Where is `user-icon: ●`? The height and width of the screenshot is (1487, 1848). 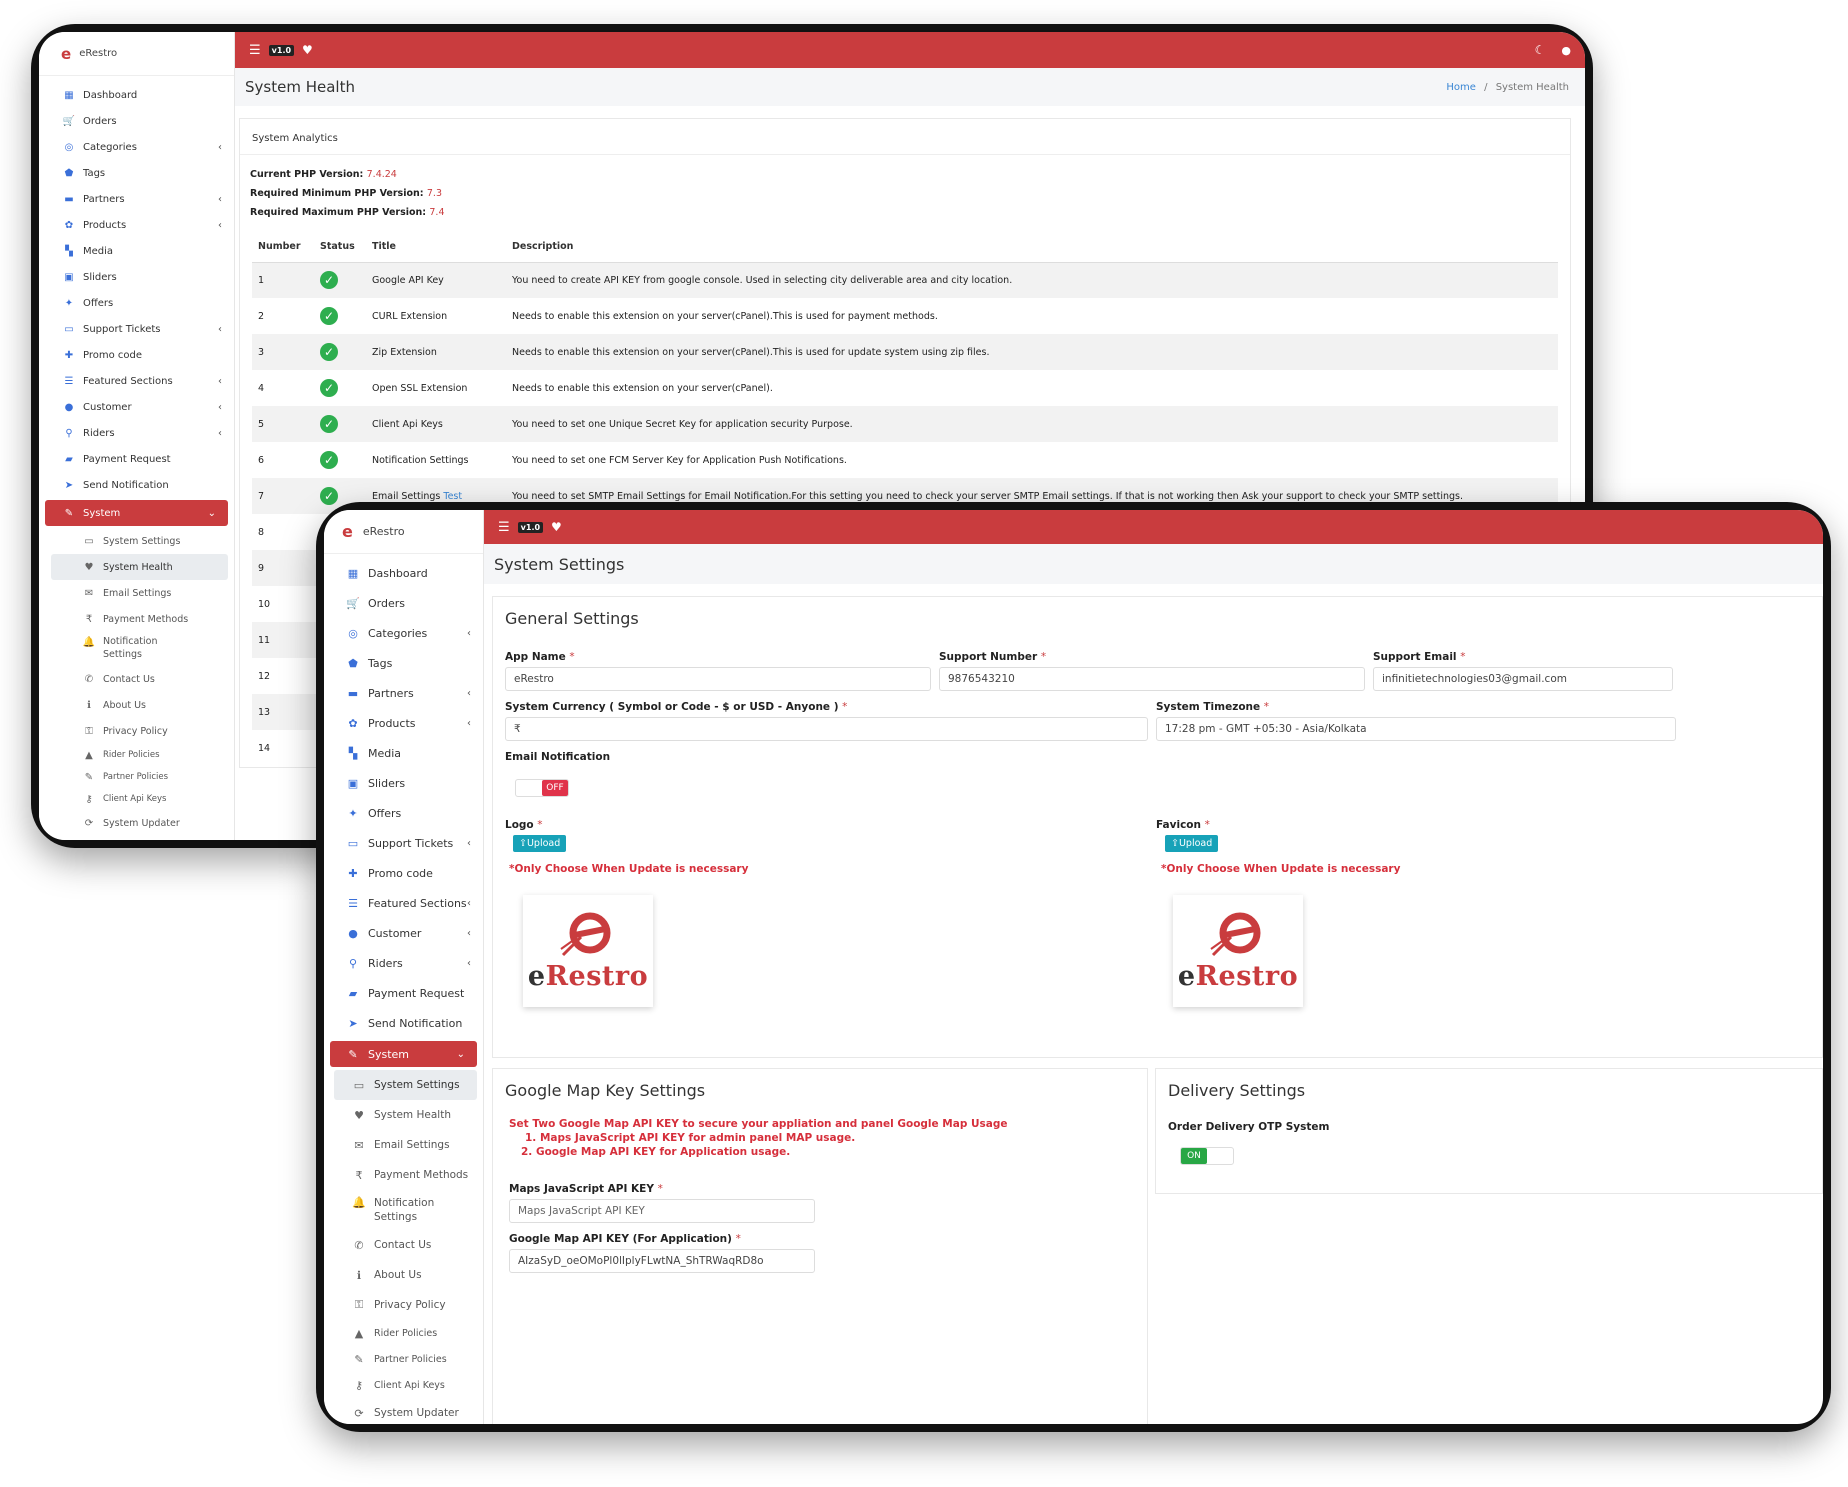 user-icon: ● is located at coordinates (1566, 50).